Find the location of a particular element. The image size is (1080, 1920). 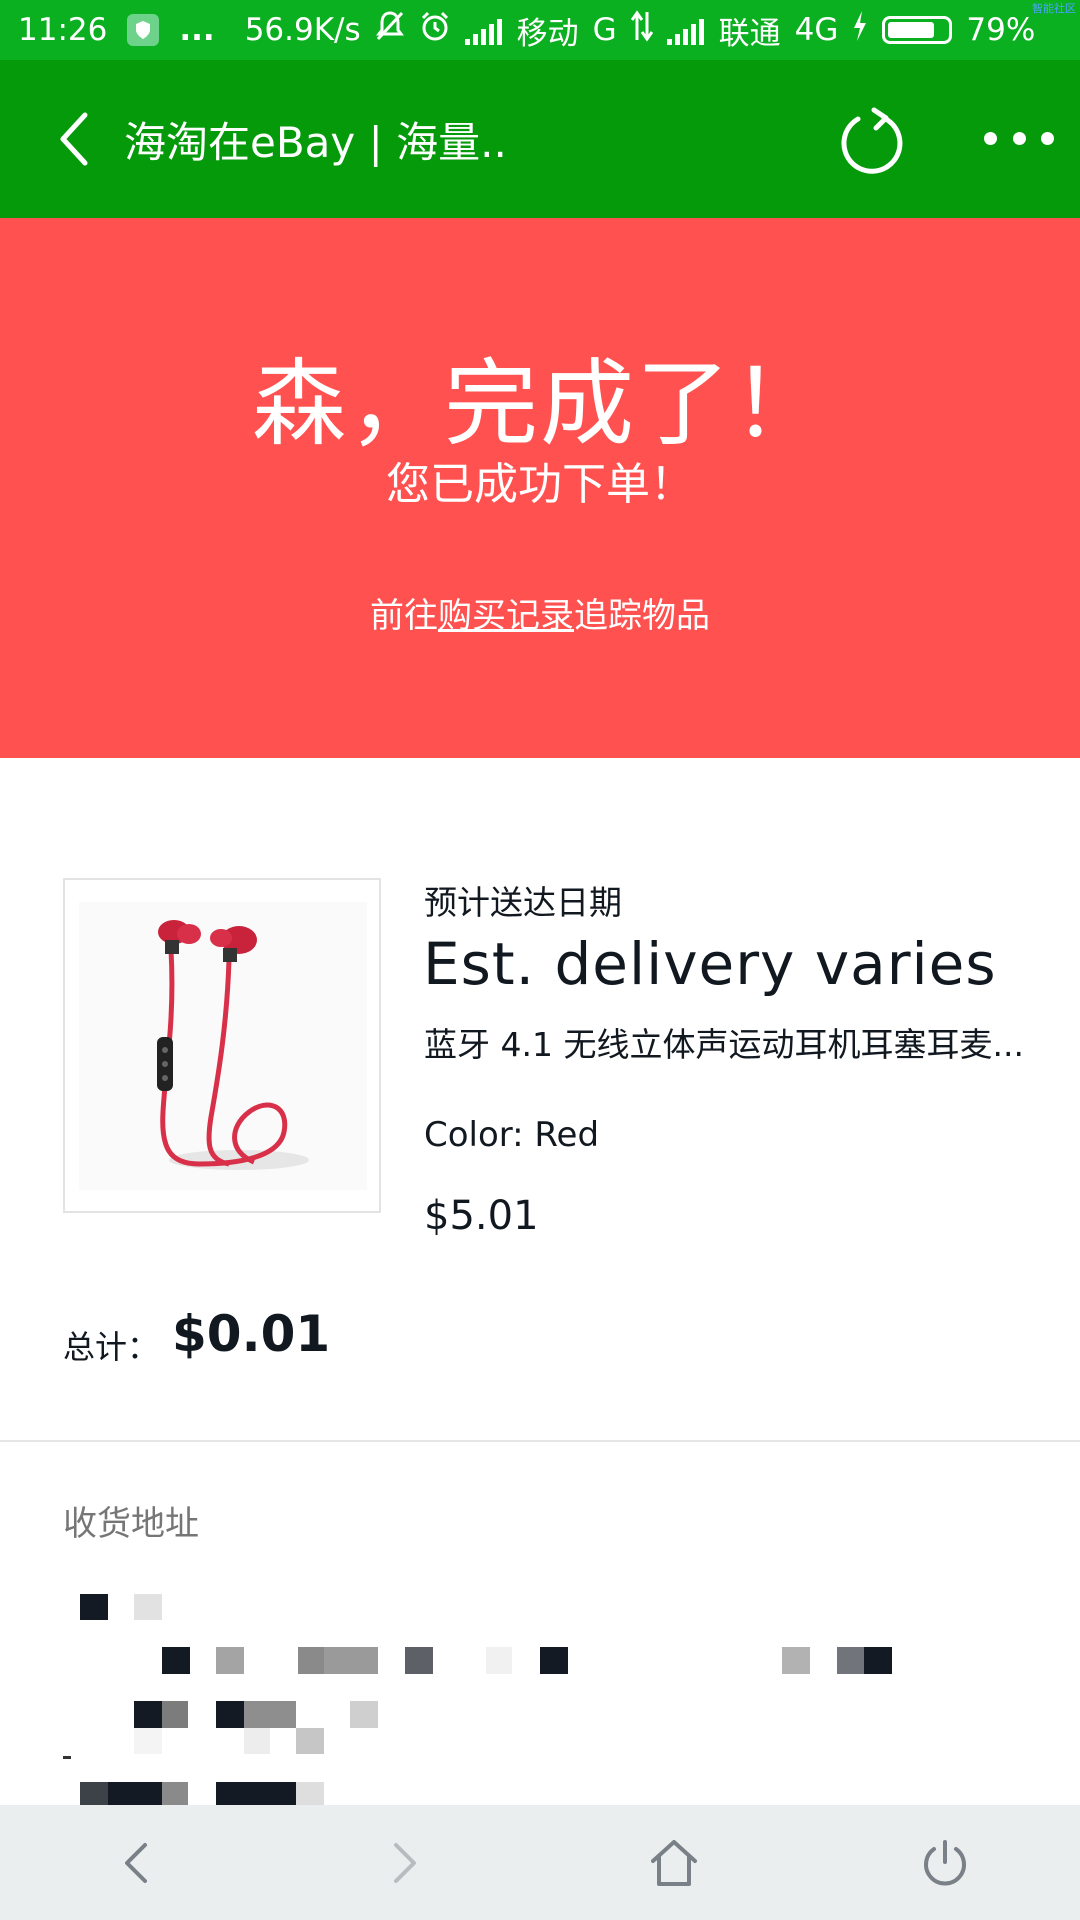

nav-back-icon is located at coordinates (136, 1863).